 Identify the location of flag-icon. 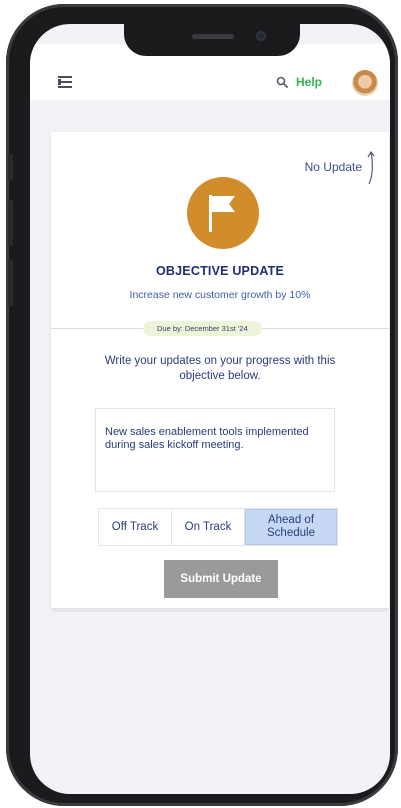
(222, 213).